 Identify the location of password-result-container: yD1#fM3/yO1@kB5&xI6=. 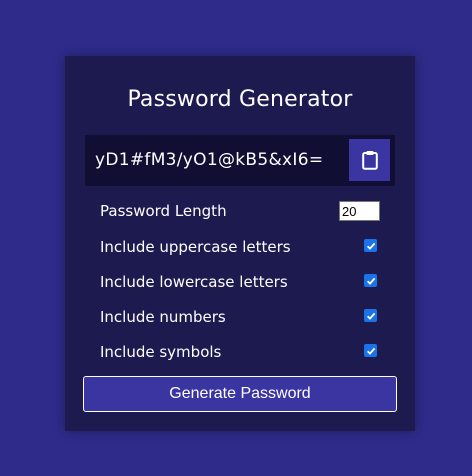
(240, 160).